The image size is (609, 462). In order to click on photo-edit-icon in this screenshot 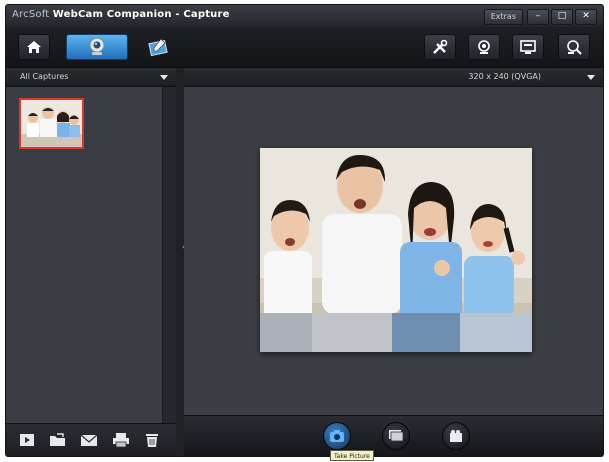, I will do `click(158, 47)`.